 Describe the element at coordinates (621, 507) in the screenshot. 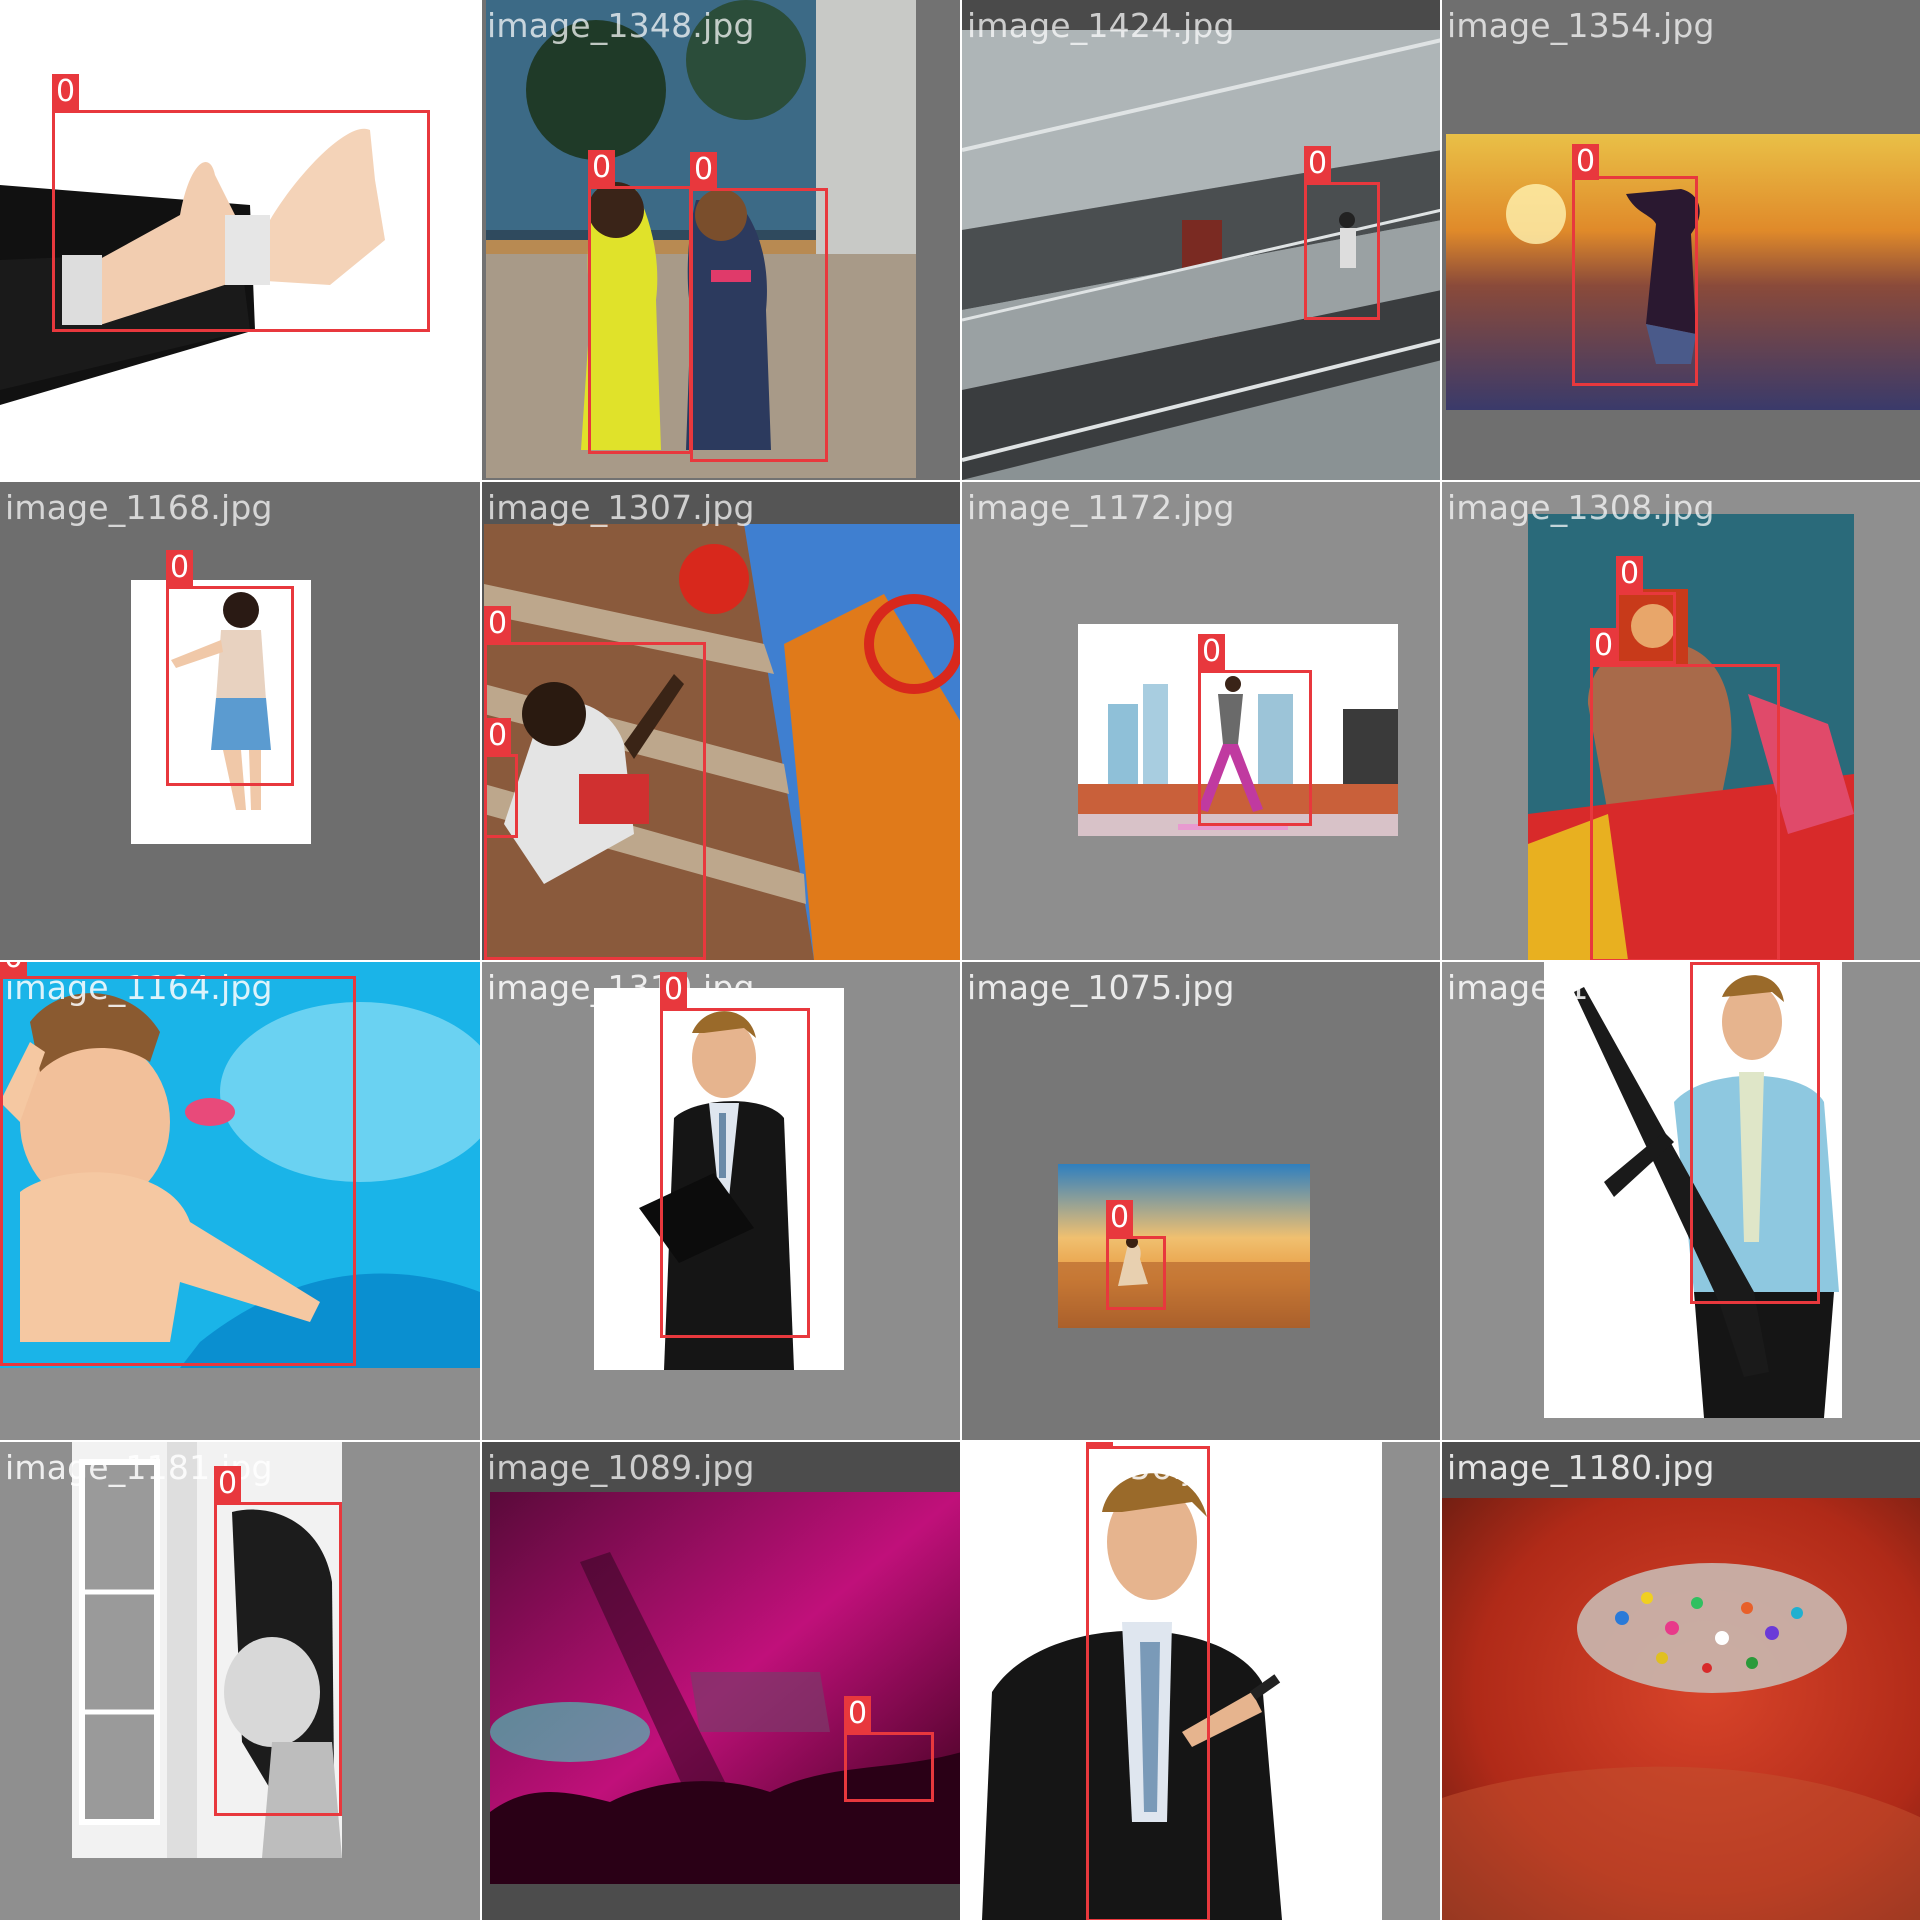

I see `filename-label: image_1307.jpg` at that location.